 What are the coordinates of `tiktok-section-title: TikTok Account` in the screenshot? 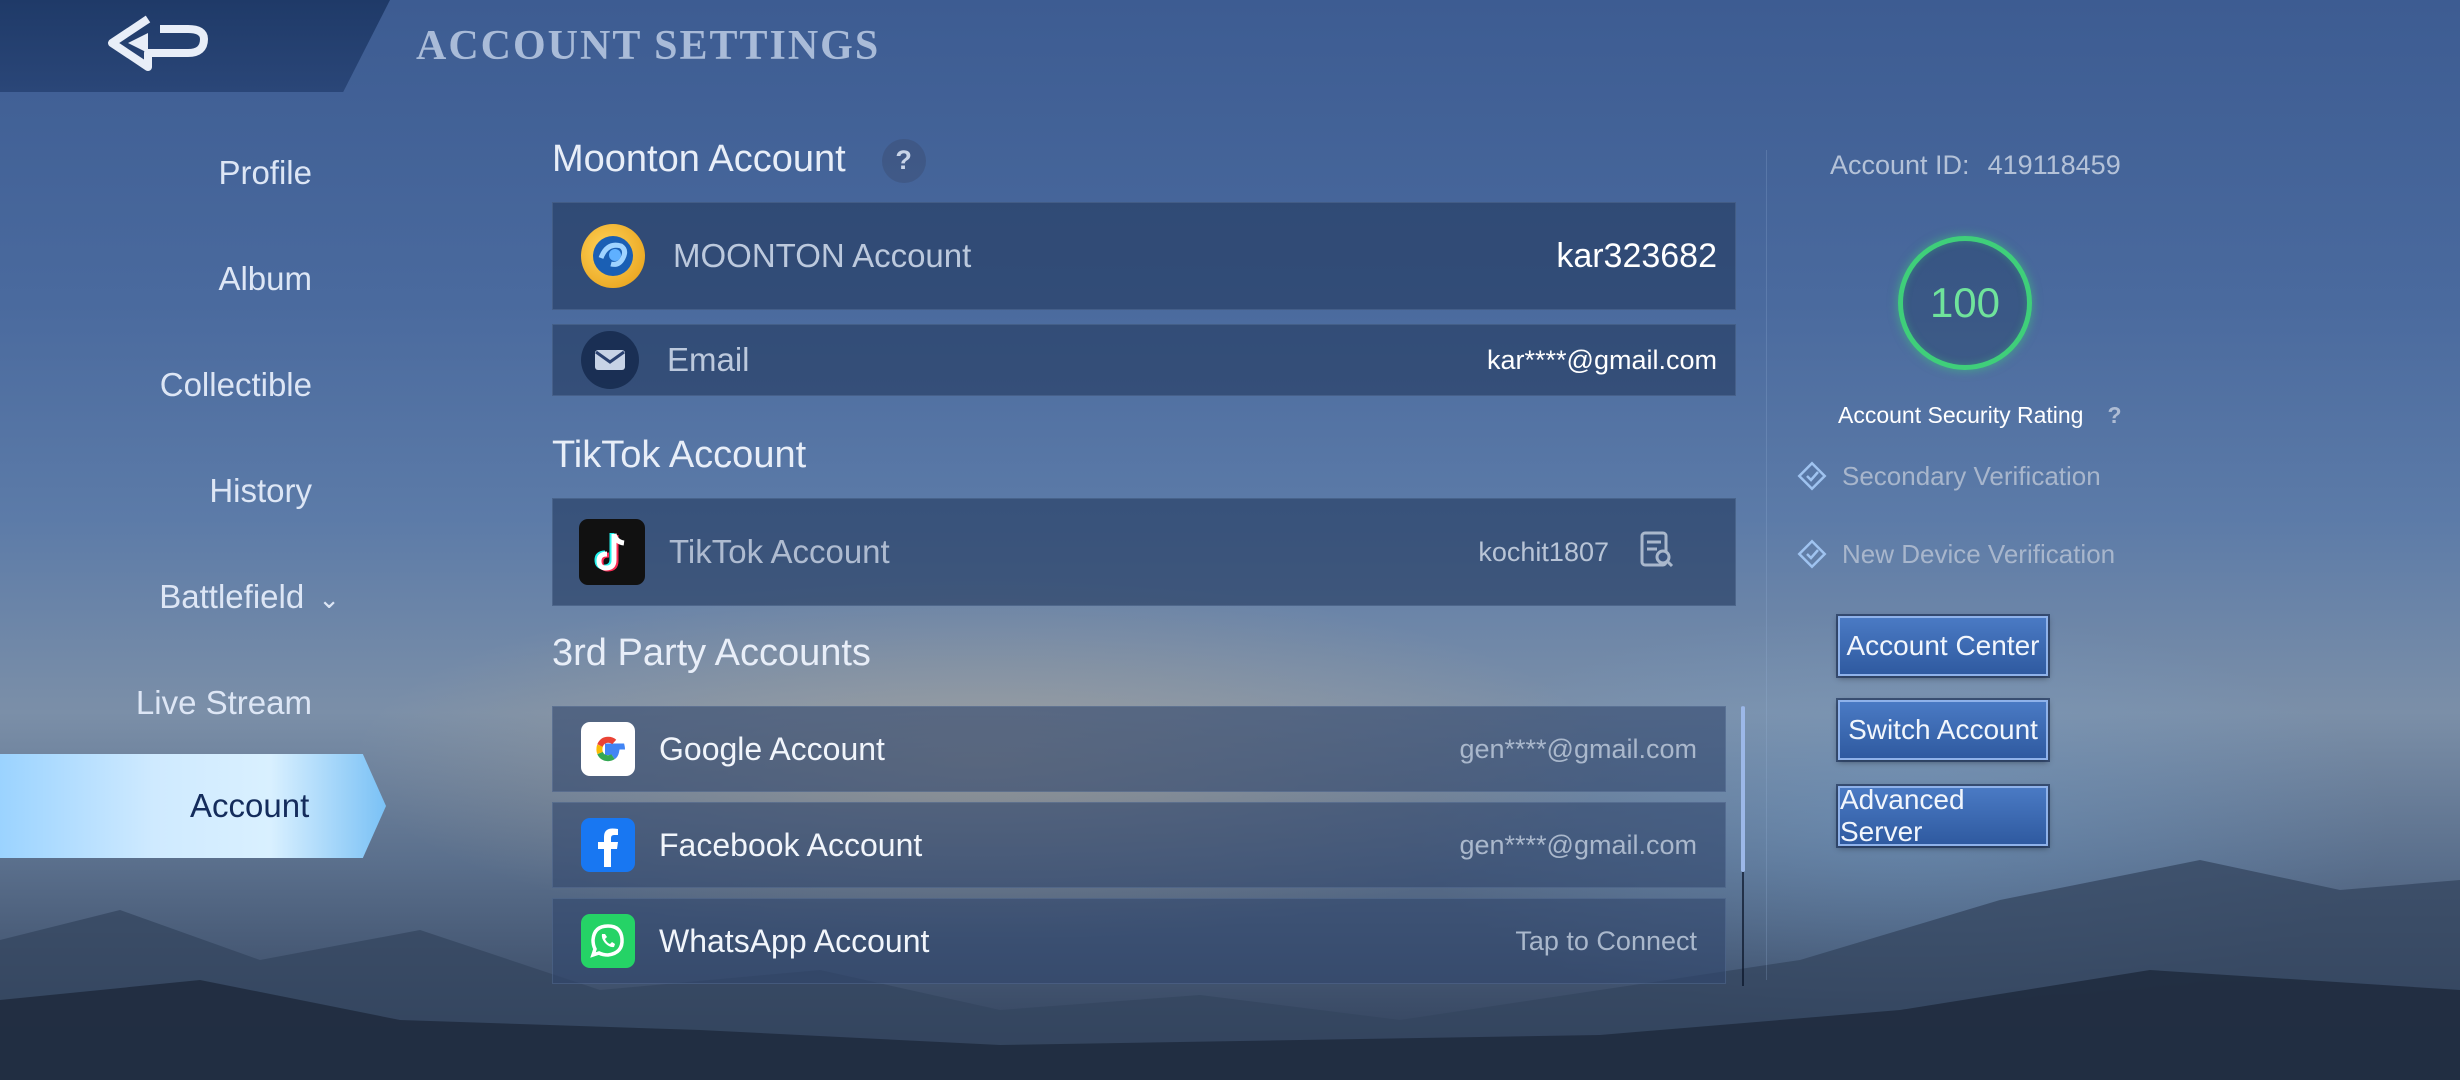 It's located at (679, 455).